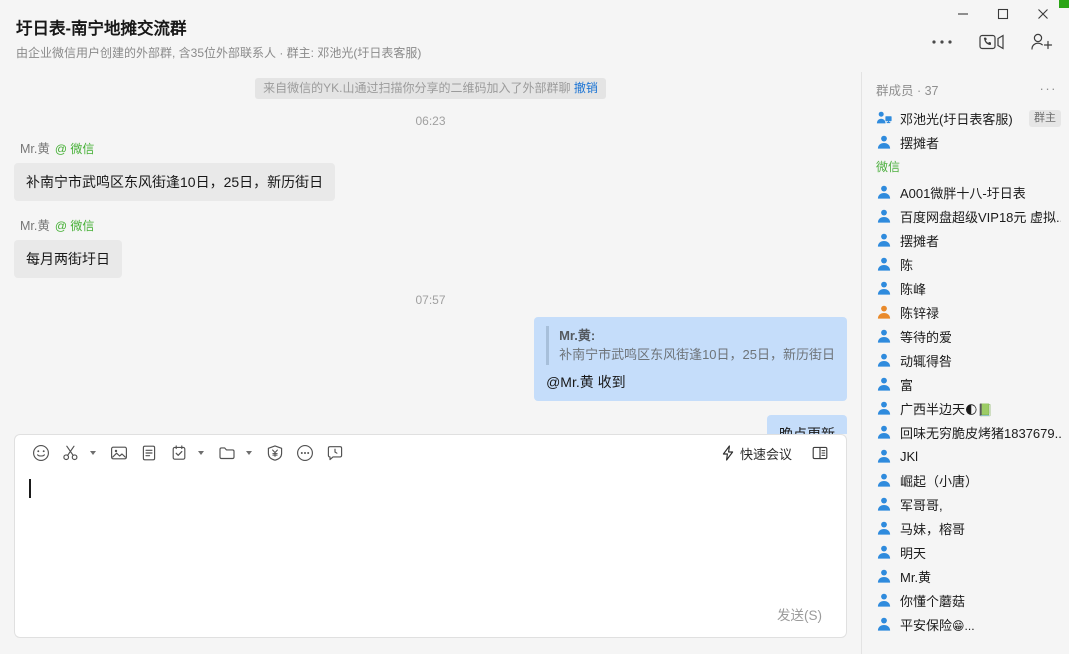 The width and height of the screenshot is (1069, 654). Describe the element at coordinates (93, 453) in the screenshot. I see `screenshot-dropdown-chevron-down-icon` at that location.